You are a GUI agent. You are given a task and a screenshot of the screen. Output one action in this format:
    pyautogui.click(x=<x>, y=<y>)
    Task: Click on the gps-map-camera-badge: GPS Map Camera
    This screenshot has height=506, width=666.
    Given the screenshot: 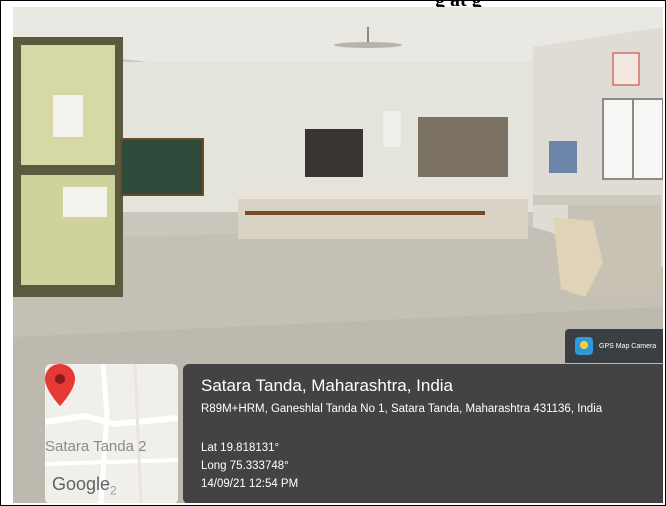 What is the action you would take?
    pyautogui.click(x=614, y=346)
    